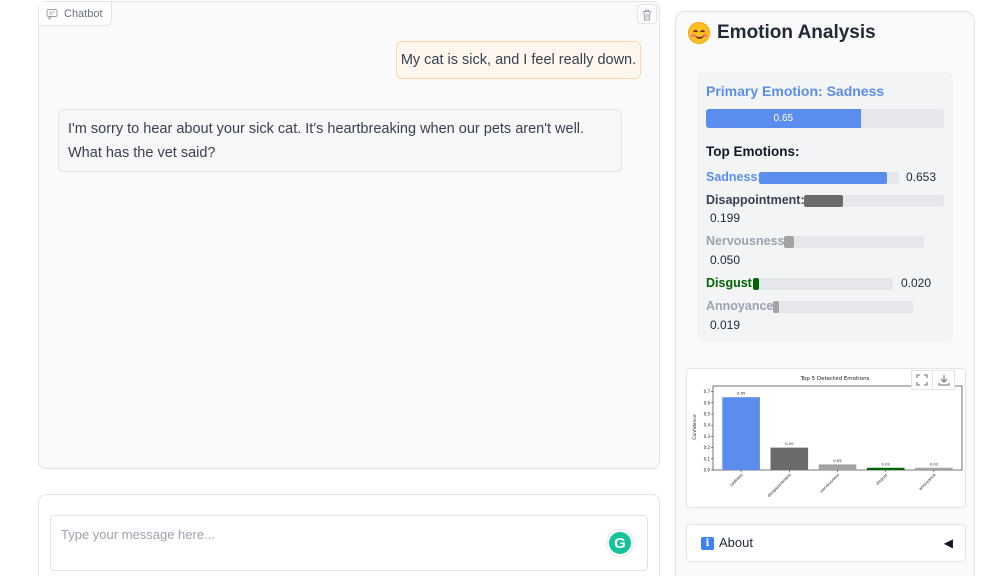  I want to click on emotion-name: Disappointment:, so click(755, 200).